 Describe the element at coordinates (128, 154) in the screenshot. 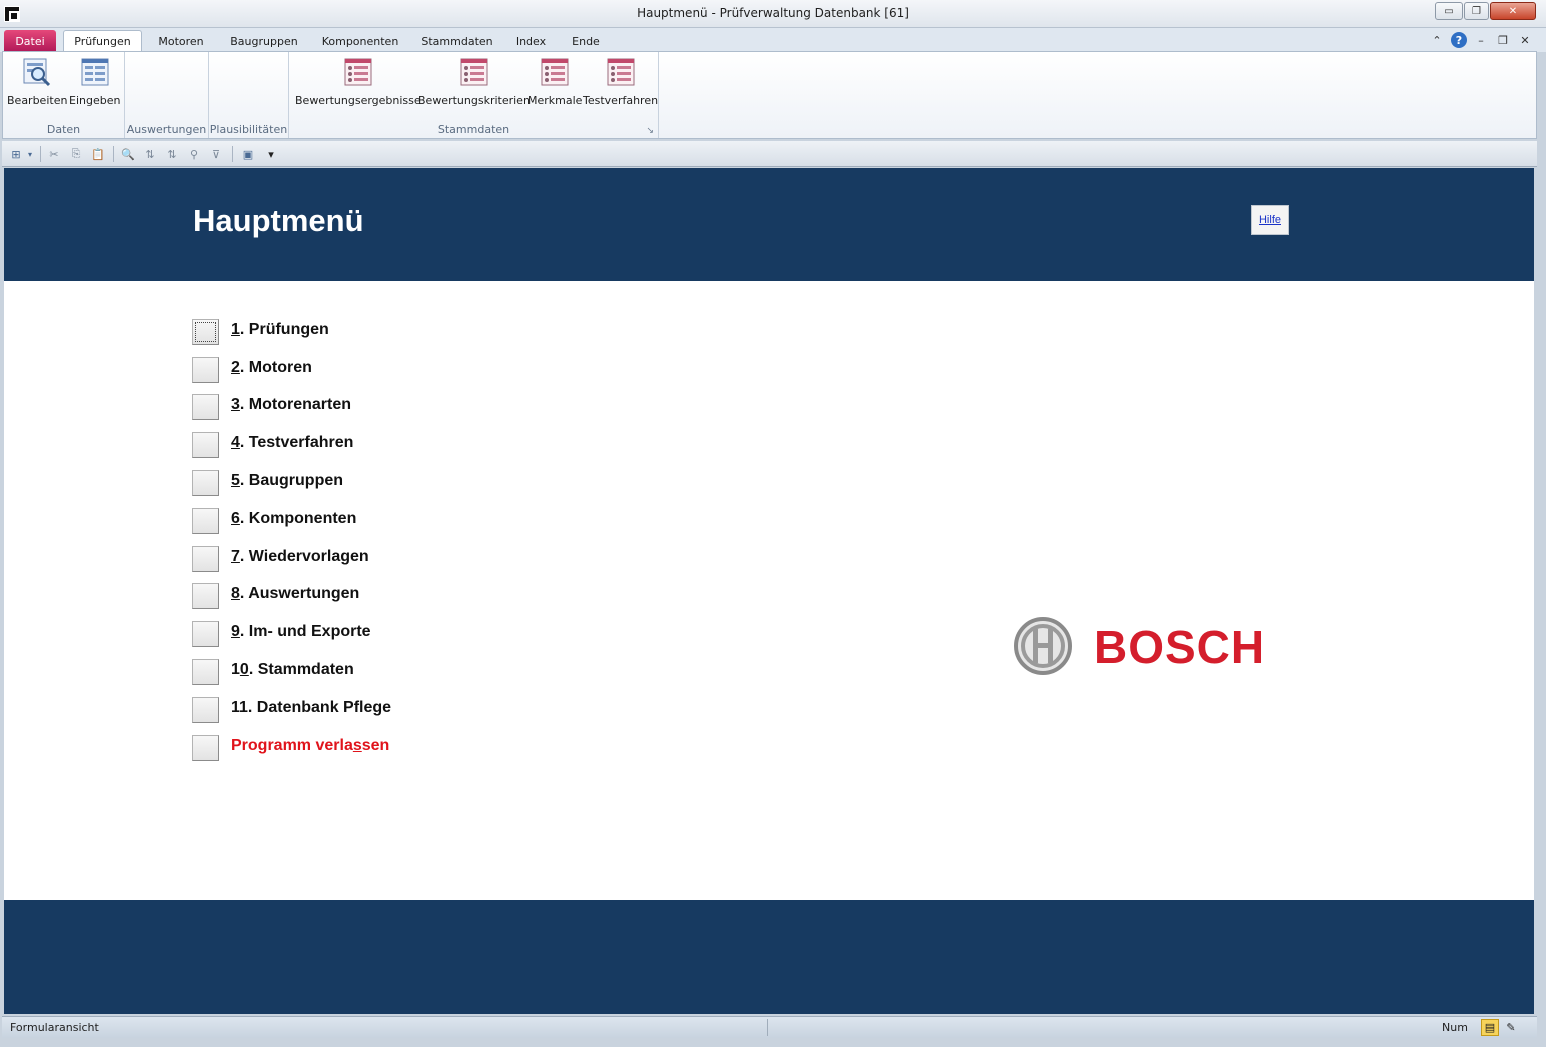

I see `find-icon: 🔍` at that location.